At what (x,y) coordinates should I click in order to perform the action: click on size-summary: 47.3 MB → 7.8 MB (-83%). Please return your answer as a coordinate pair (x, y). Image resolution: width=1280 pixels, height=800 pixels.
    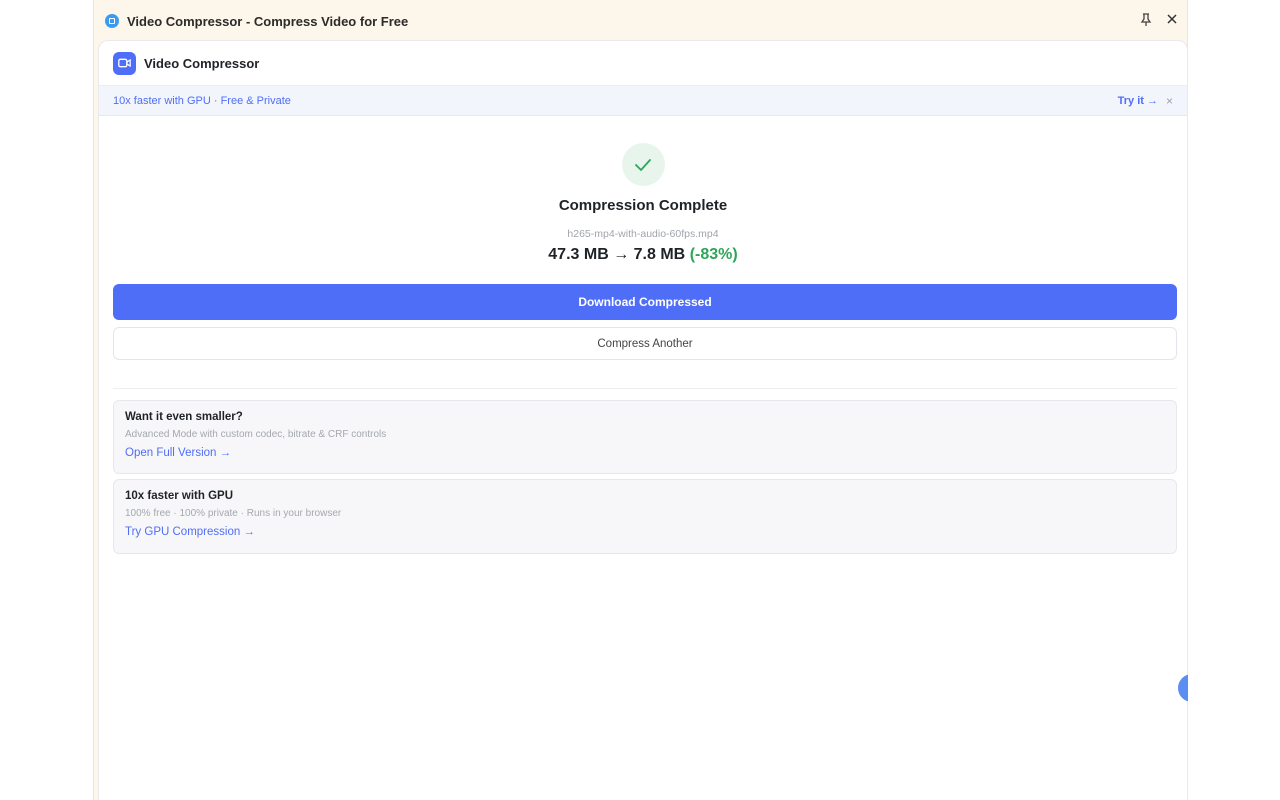
    Looking at the image, I should click on (642, 255).